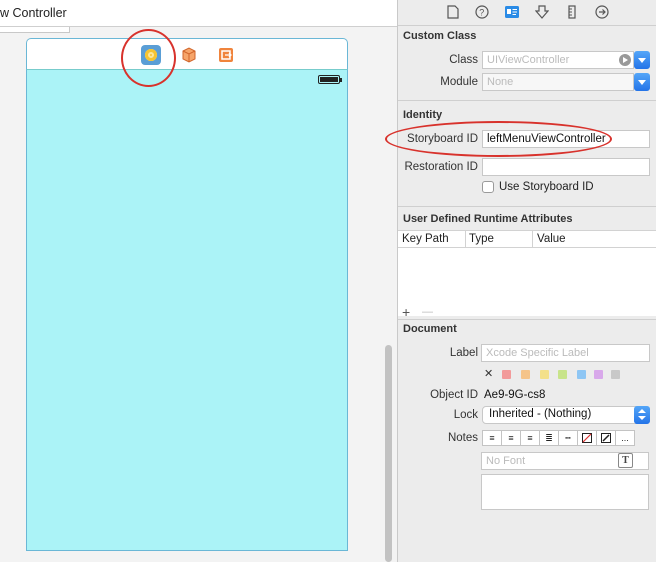 The image size is (656, 562). What do you see at coordinates (463, 60) in the screenshot?
I see `class-label: Class` at bounding box center [463, 60].